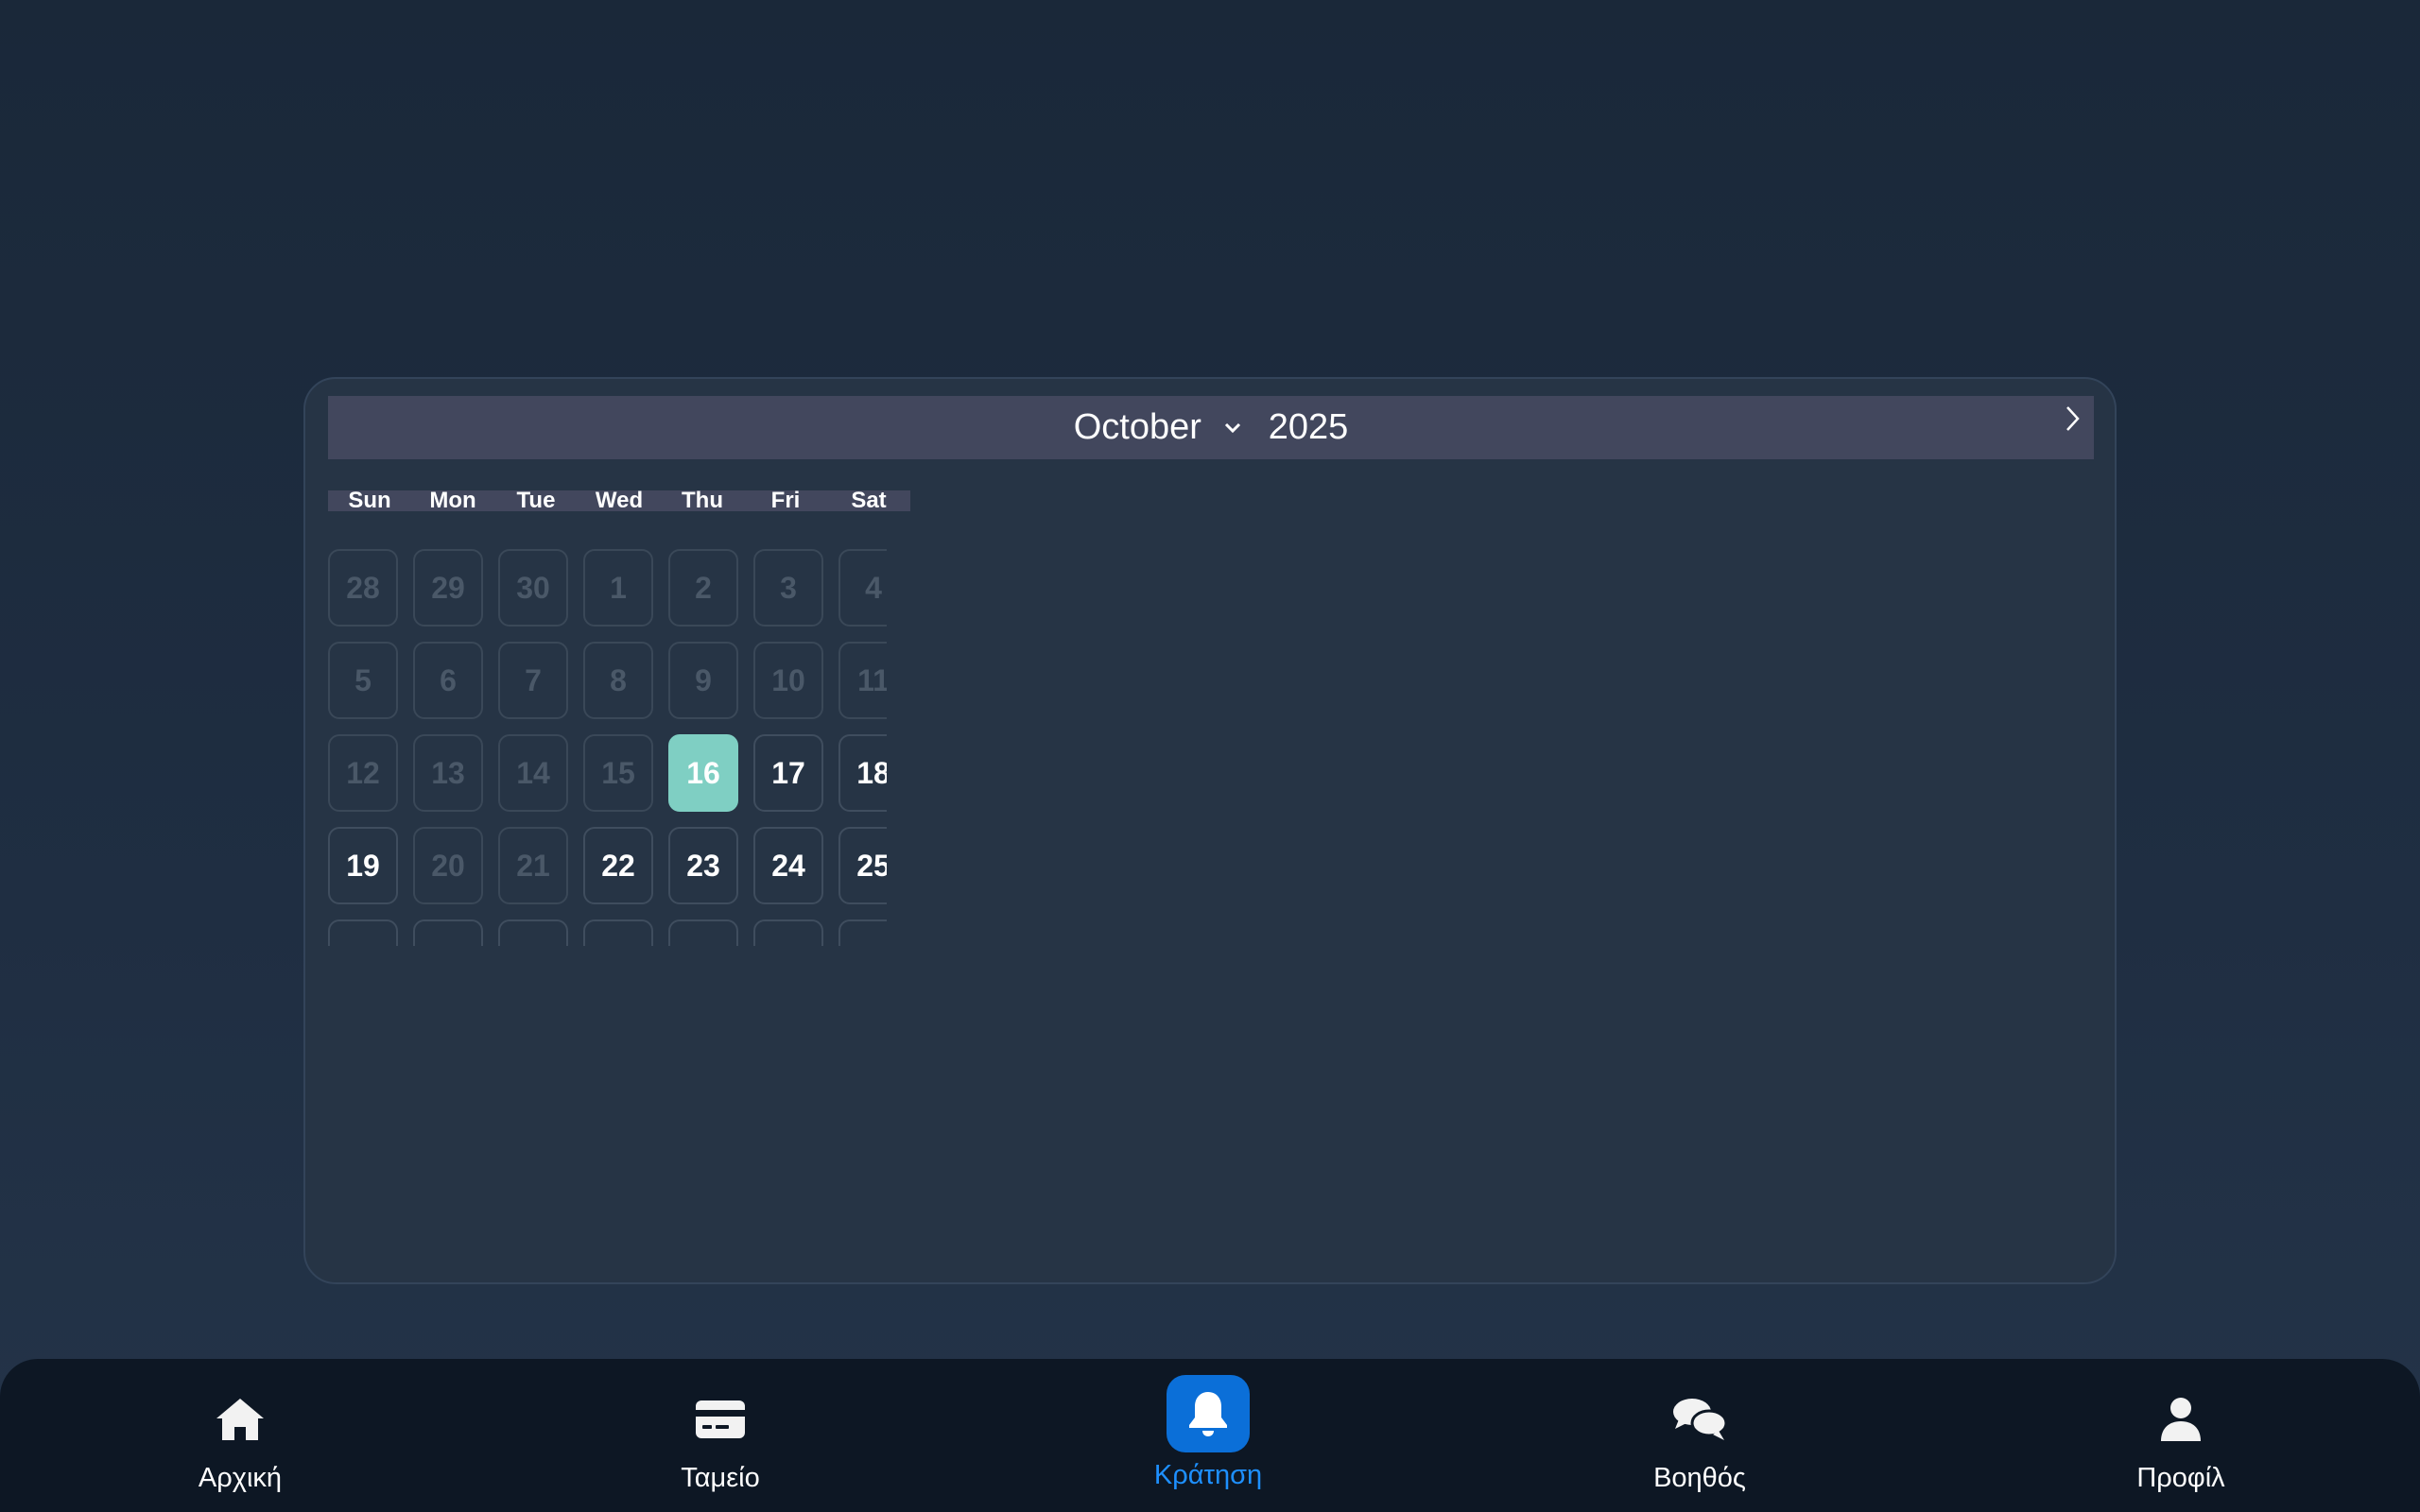 This screenshot has width=2420, height=1512. What do you see at coordinates (1699, 1478) in the screenshot?
I see `nav-label: Βοηθός` at bounding box center [1699, 1478].